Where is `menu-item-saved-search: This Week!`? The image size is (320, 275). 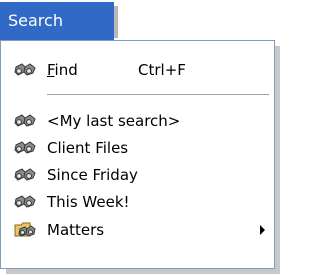
menu-item-saved-search: This Week! is located at coordinates (138, 202).